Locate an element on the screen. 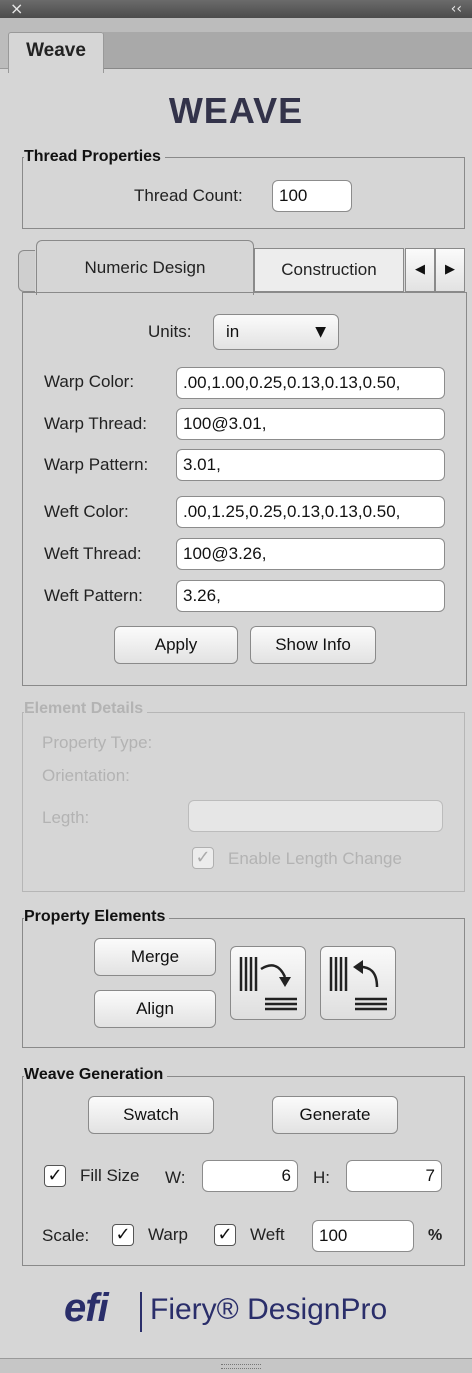 The image size is (472, 1373). efi-logo: efi is located at coordinates (86, 1308).